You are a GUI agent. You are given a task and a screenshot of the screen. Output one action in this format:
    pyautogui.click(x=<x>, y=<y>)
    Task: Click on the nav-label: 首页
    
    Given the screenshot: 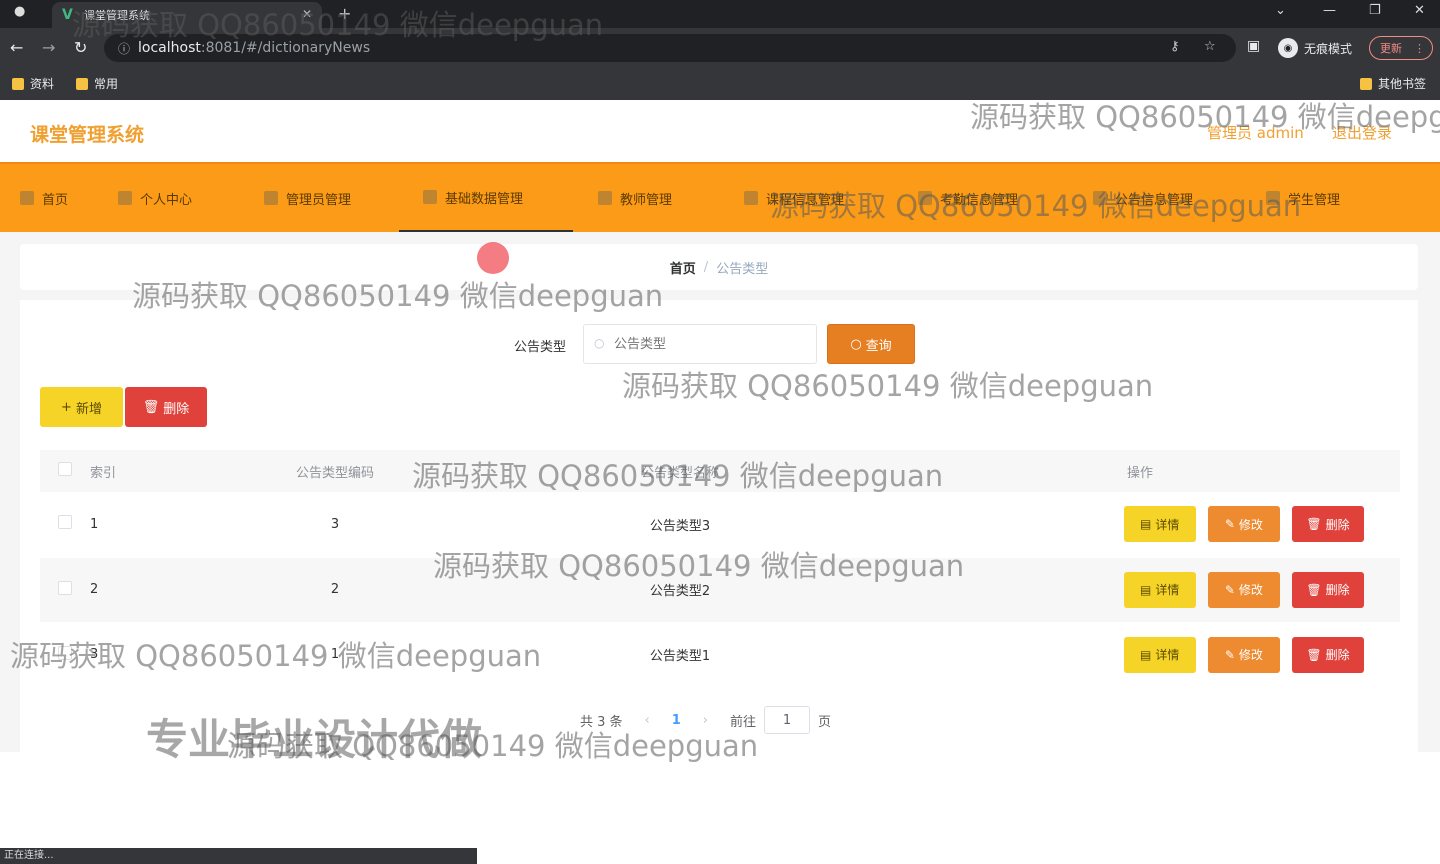 What is the action you would take?
    pyautogui.click(x=55, y=200)
    